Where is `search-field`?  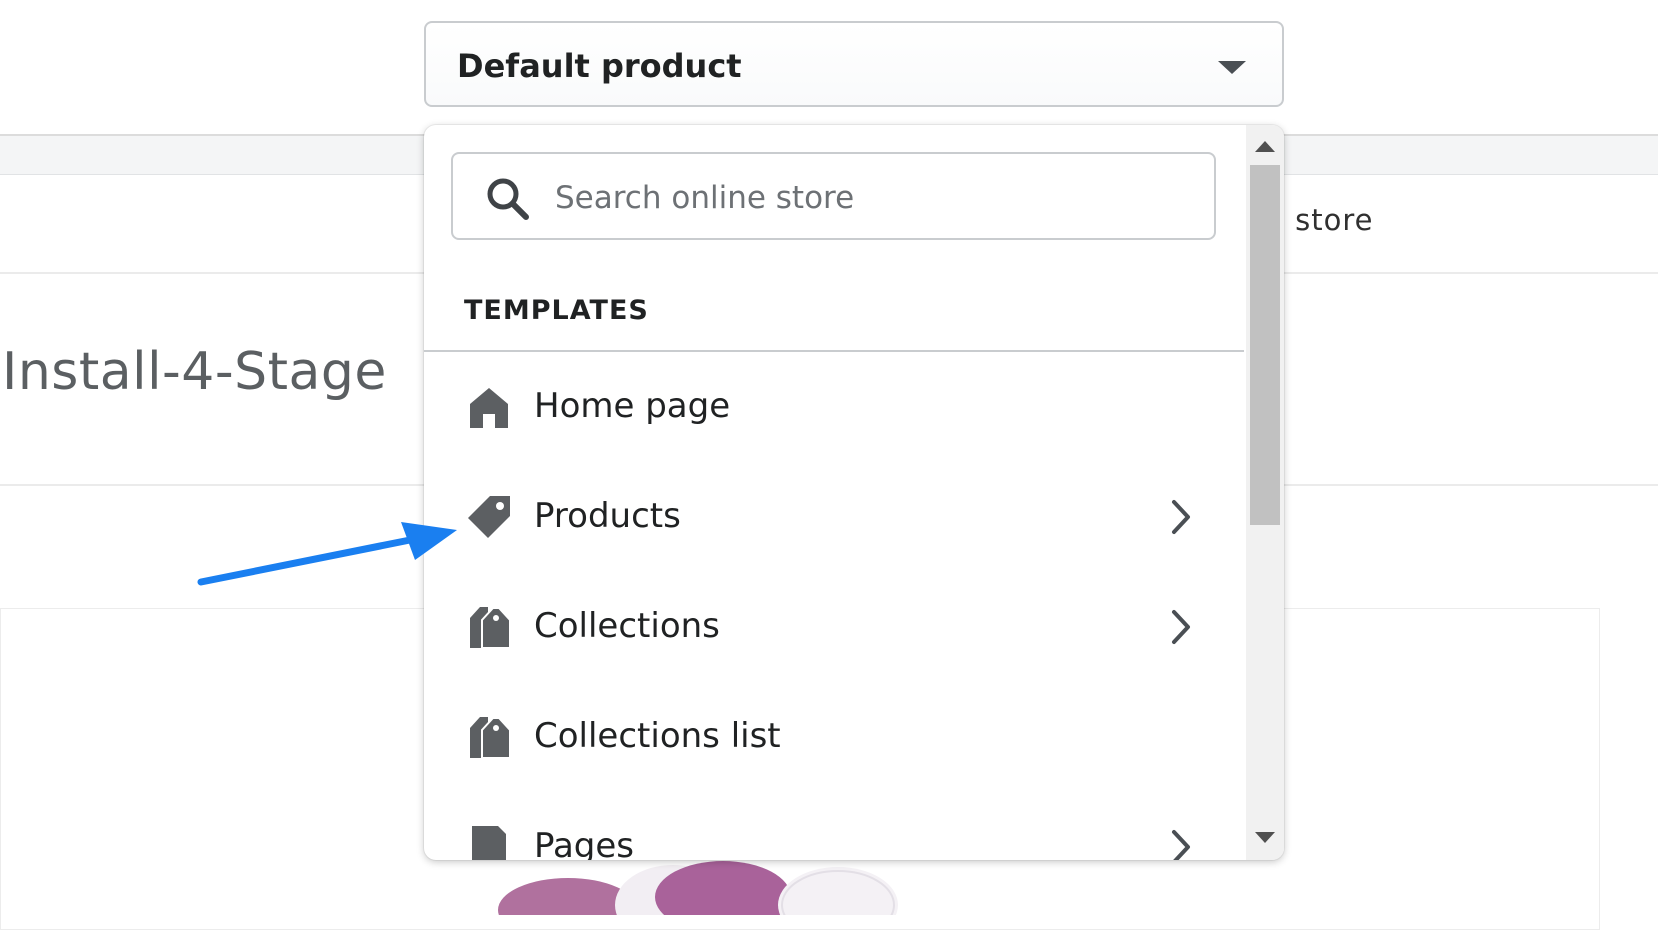
search-field is located at coordinates (833, 196).